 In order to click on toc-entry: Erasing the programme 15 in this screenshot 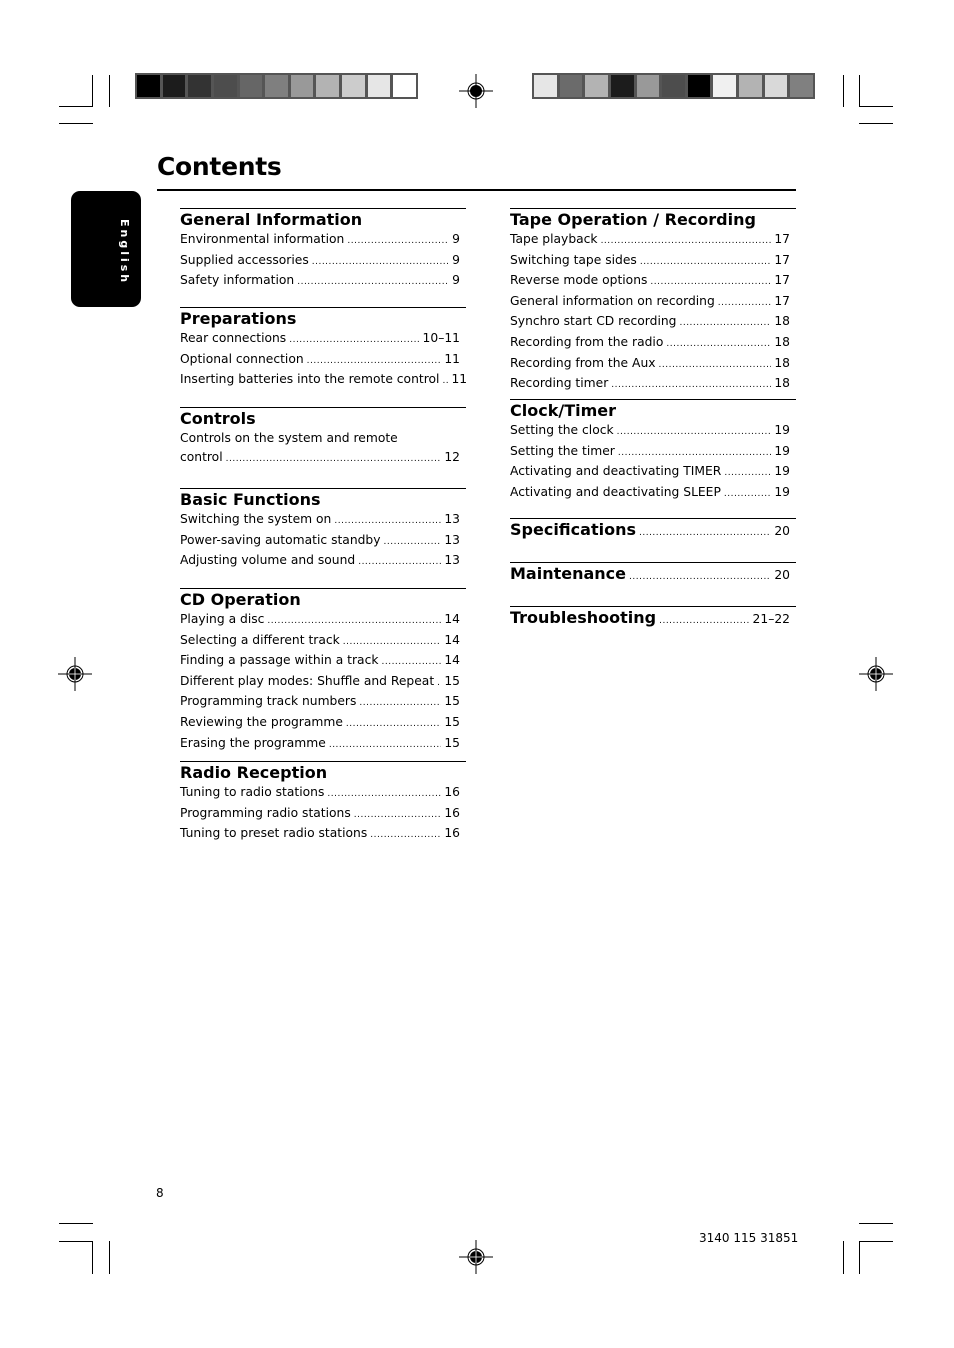, I will do `click(323, 744)`.